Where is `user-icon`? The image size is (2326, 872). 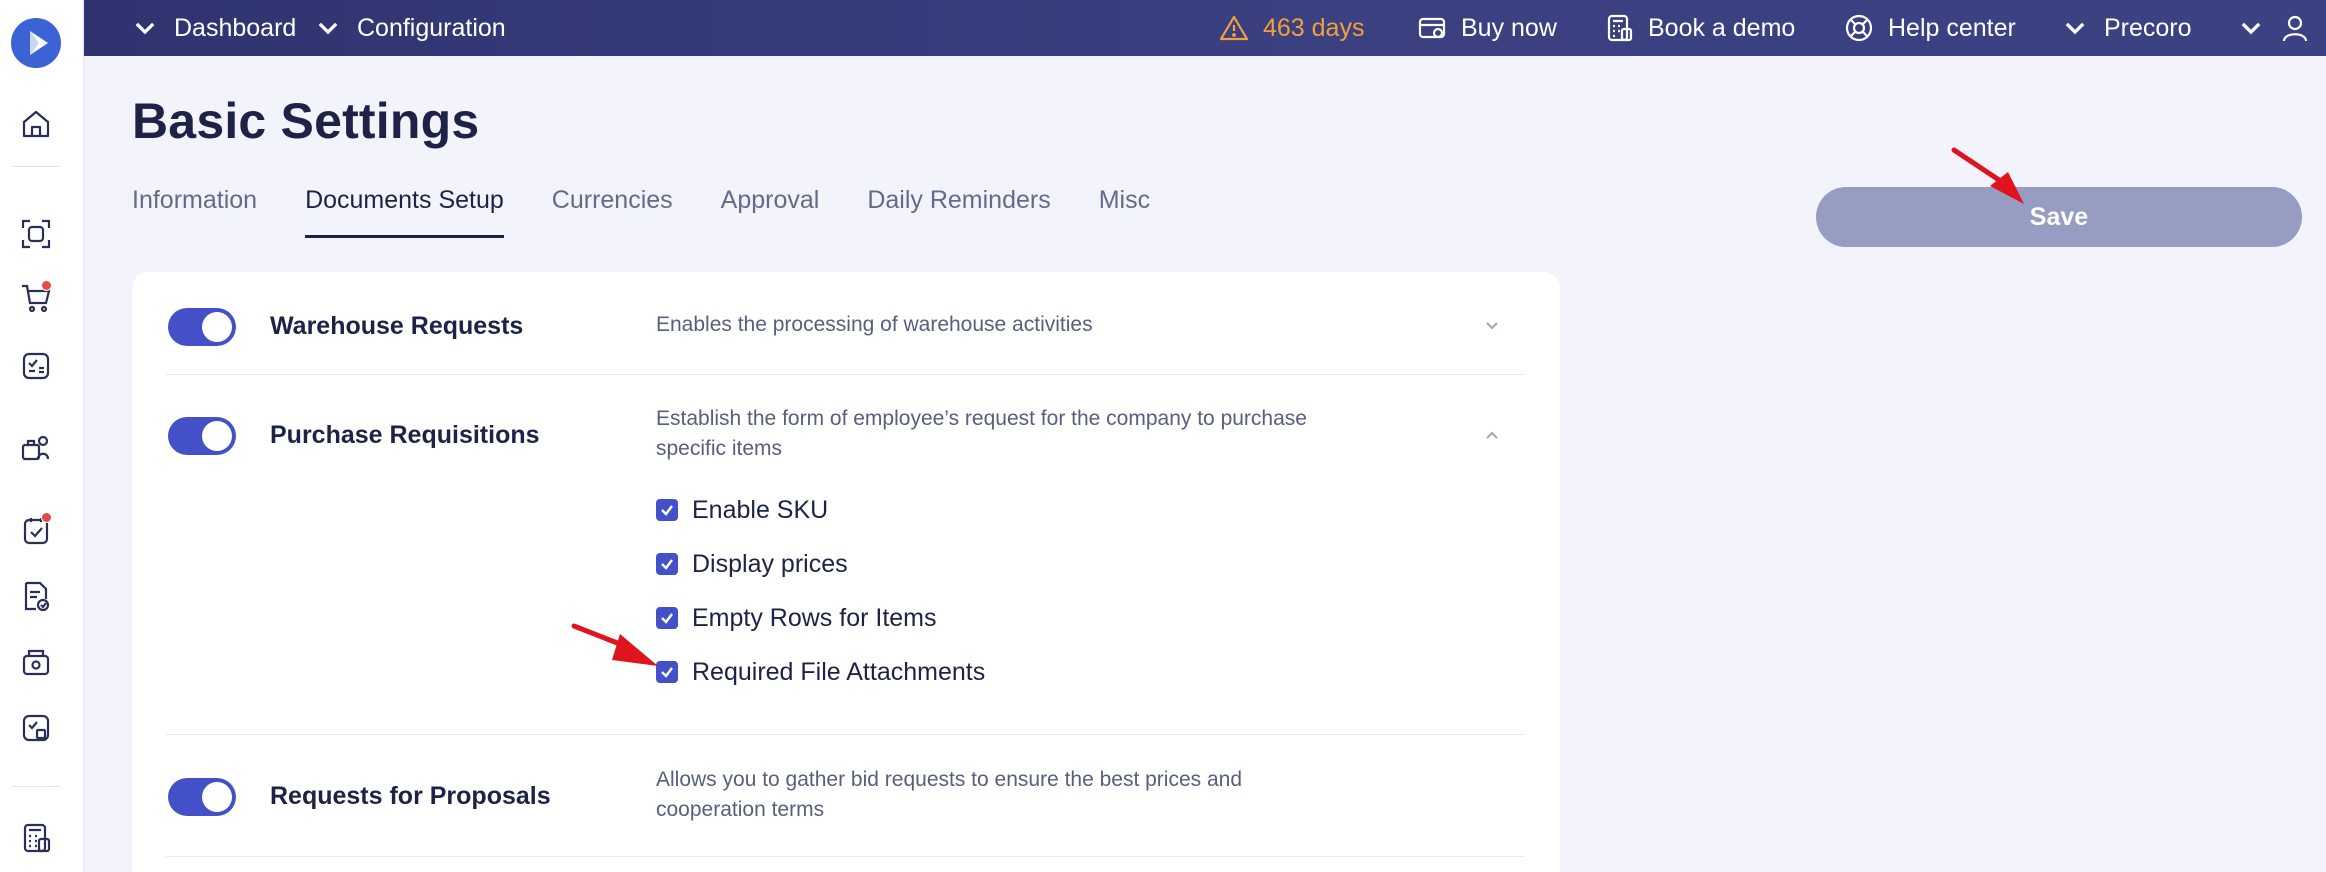 user-icon is located at coordinates (2295, 28).